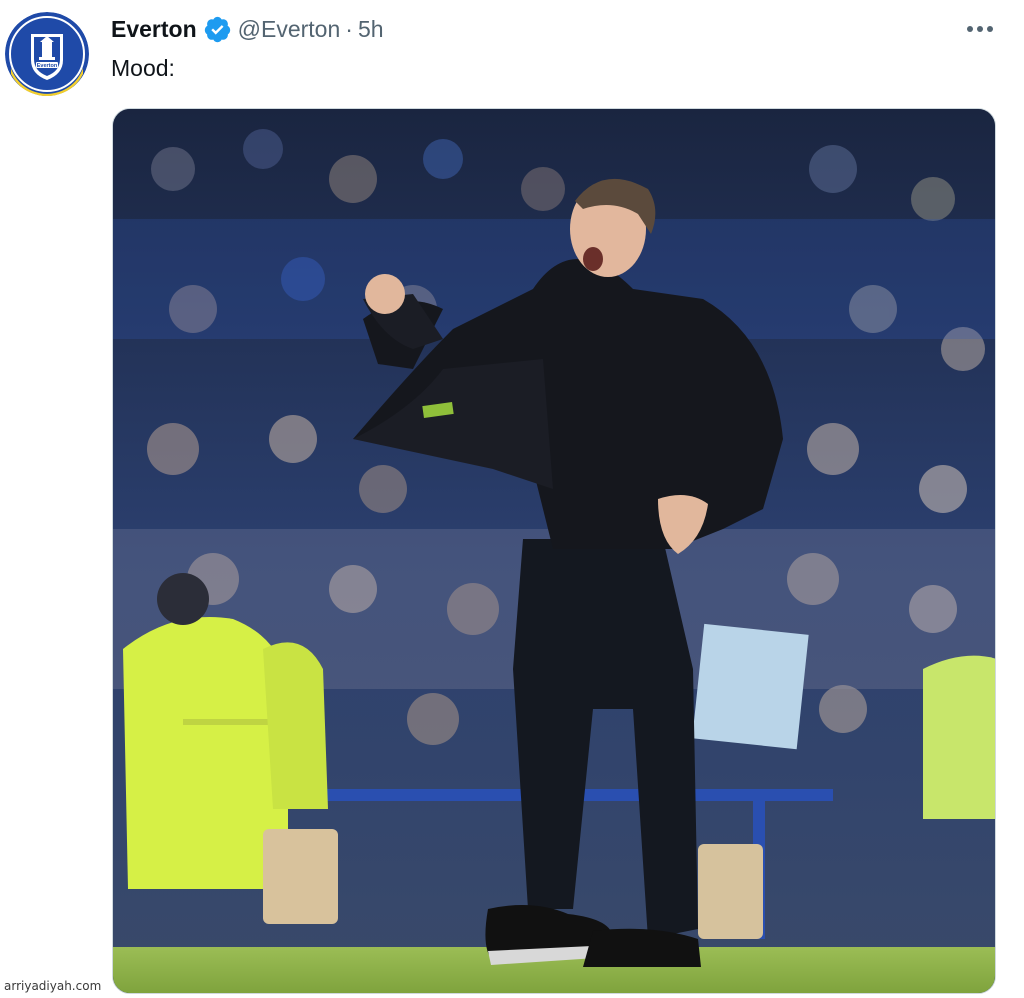  What do you see at coordinates (217, 29) in the screenshot?
I see `verified-badge-icon` at bounding box center [217, 29].